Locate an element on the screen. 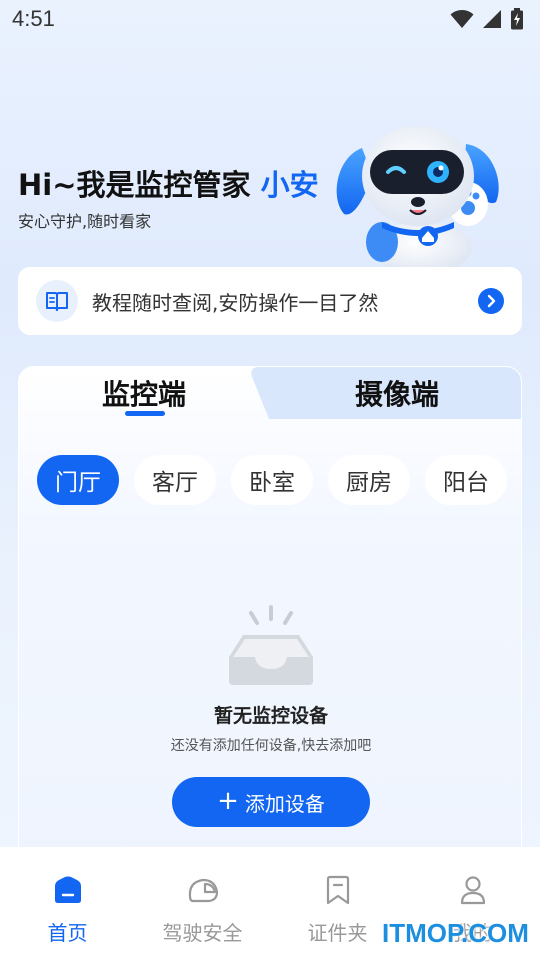  helmet-icon is located at coordinates (203, 890).